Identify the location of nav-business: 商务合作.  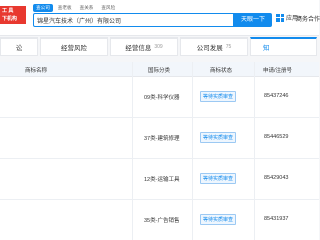
(308, 18).